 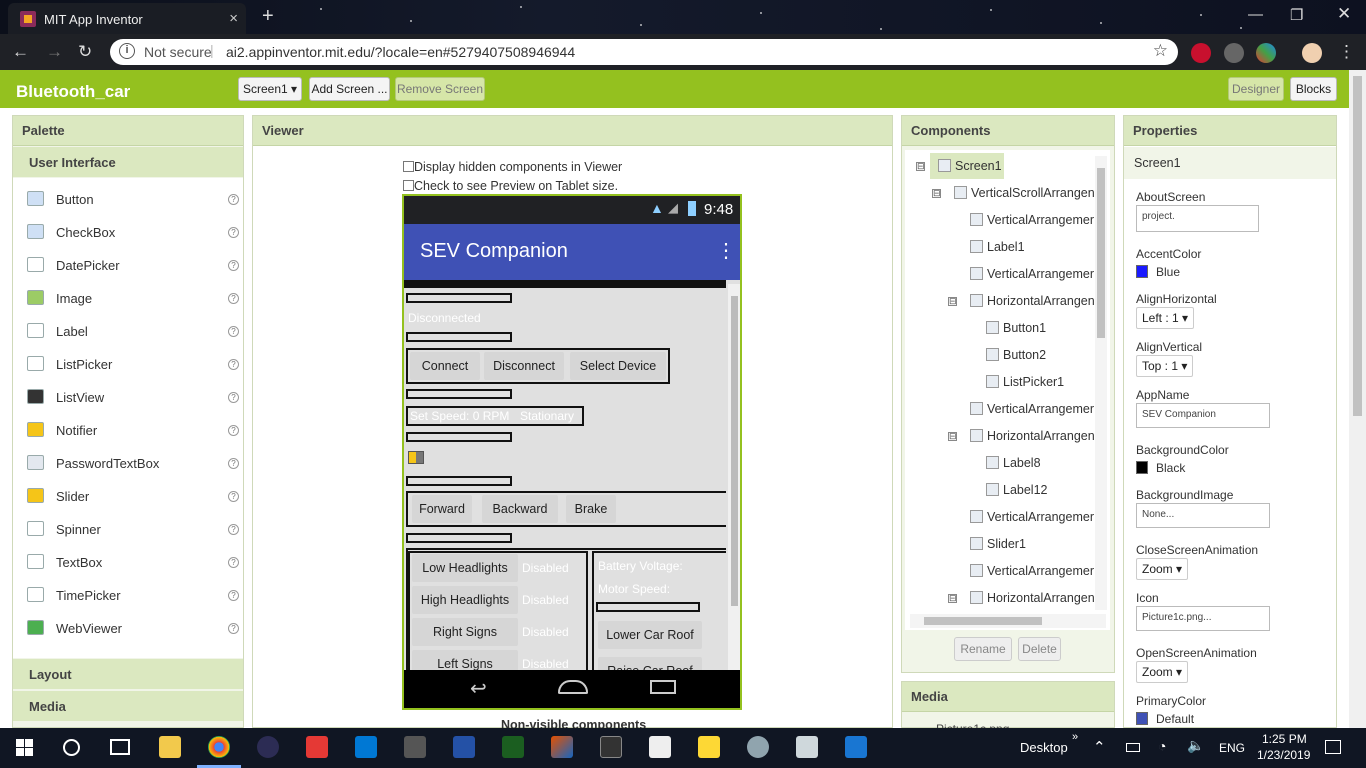 What do you see at coordinates (709, 747) in the screenshot?
I see `sticky-notes-icon` at bounding box center [709, 747].